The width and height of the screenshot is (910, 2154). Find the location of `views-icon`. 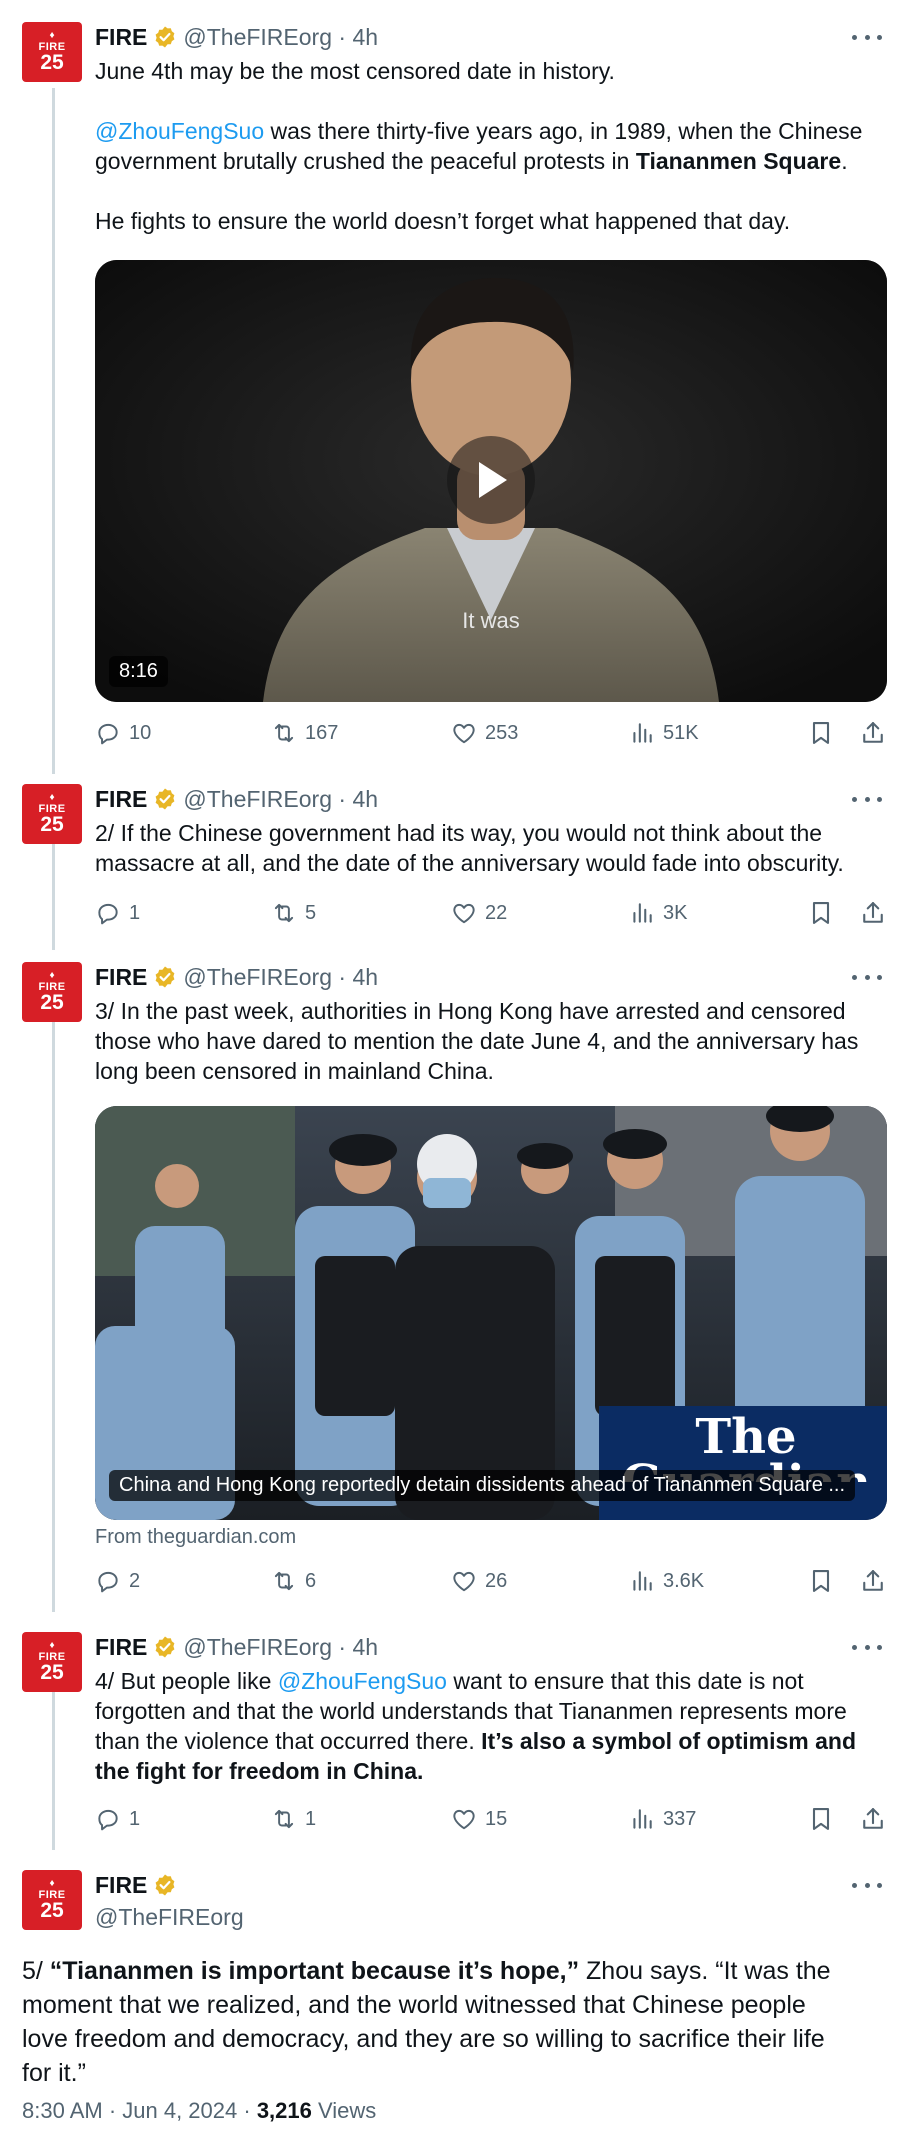

views-icon is located at coordinates (646, 913).